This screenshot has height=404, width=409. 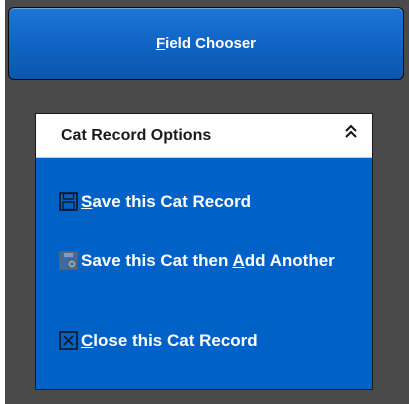 What do you see at coordinates (172, 201) in the screenshot?
I see `save-label-rest: ave this Cat Record` at bounding box center [172, 201].